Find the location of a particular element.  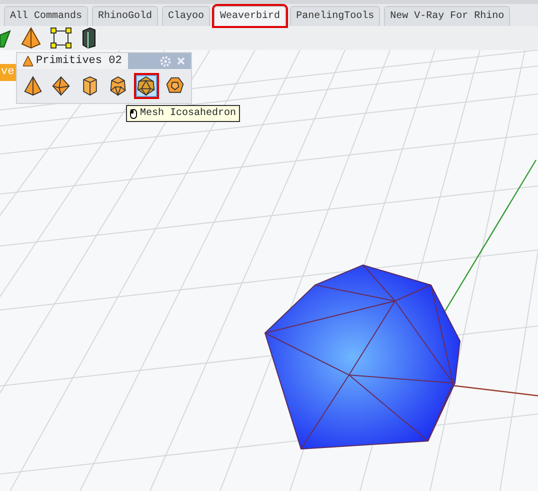

octahedron-icon is located at coordinates (61, 86).